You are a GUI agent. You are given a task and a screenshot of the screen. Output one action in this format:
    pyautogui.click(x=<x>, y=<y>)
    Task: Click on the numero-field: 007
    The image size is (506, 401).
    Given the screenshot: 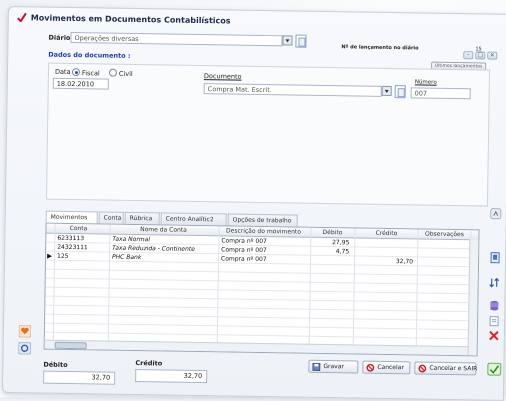 What is the action you would take?
    pyautogui.click(x=441, y=93)
    